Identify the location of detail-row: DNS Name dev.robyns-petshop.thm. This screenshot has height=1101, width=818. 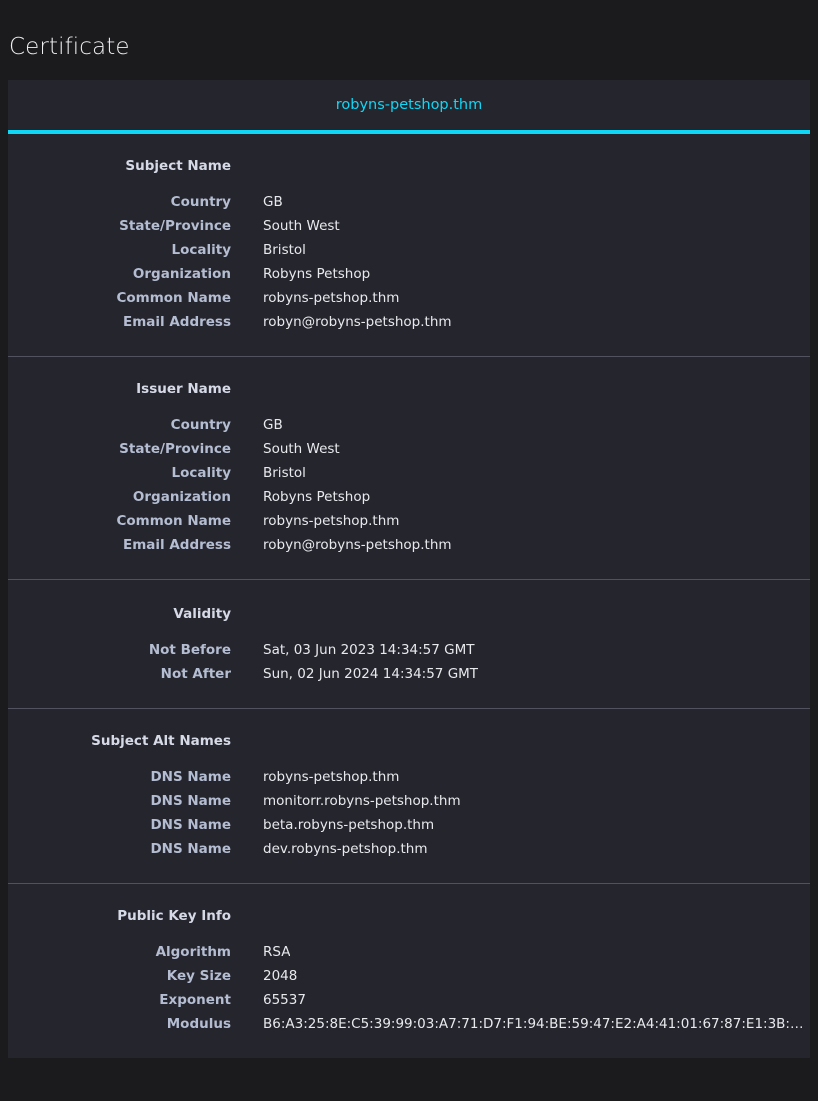
(409, 849).